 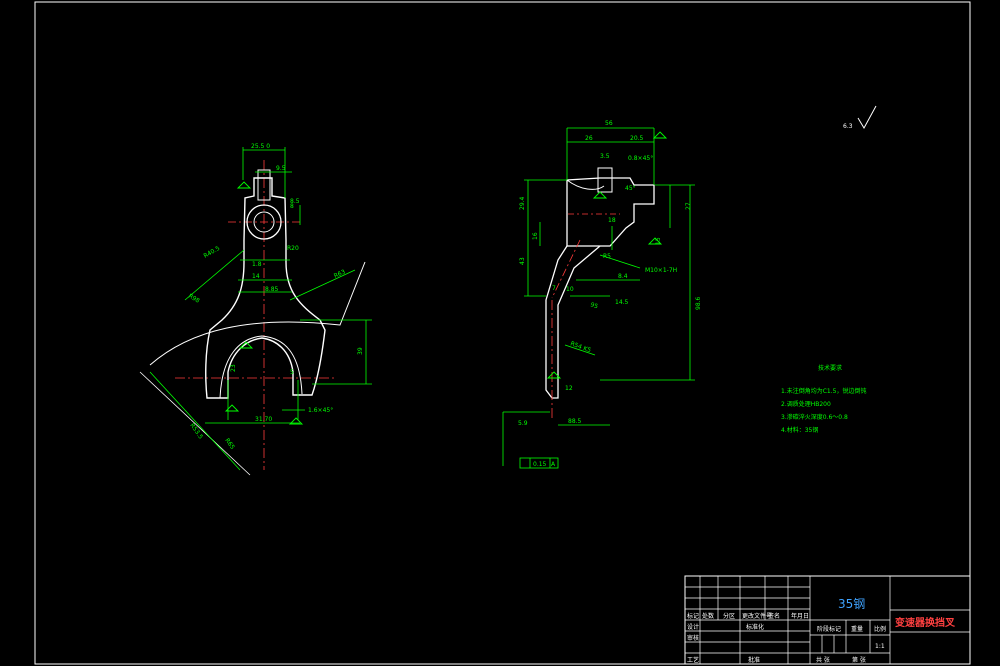 What do you see at coordinates (658, 241) in the screenshot?
I see `side-dim-15: 15` at bounding box center [658, 241].